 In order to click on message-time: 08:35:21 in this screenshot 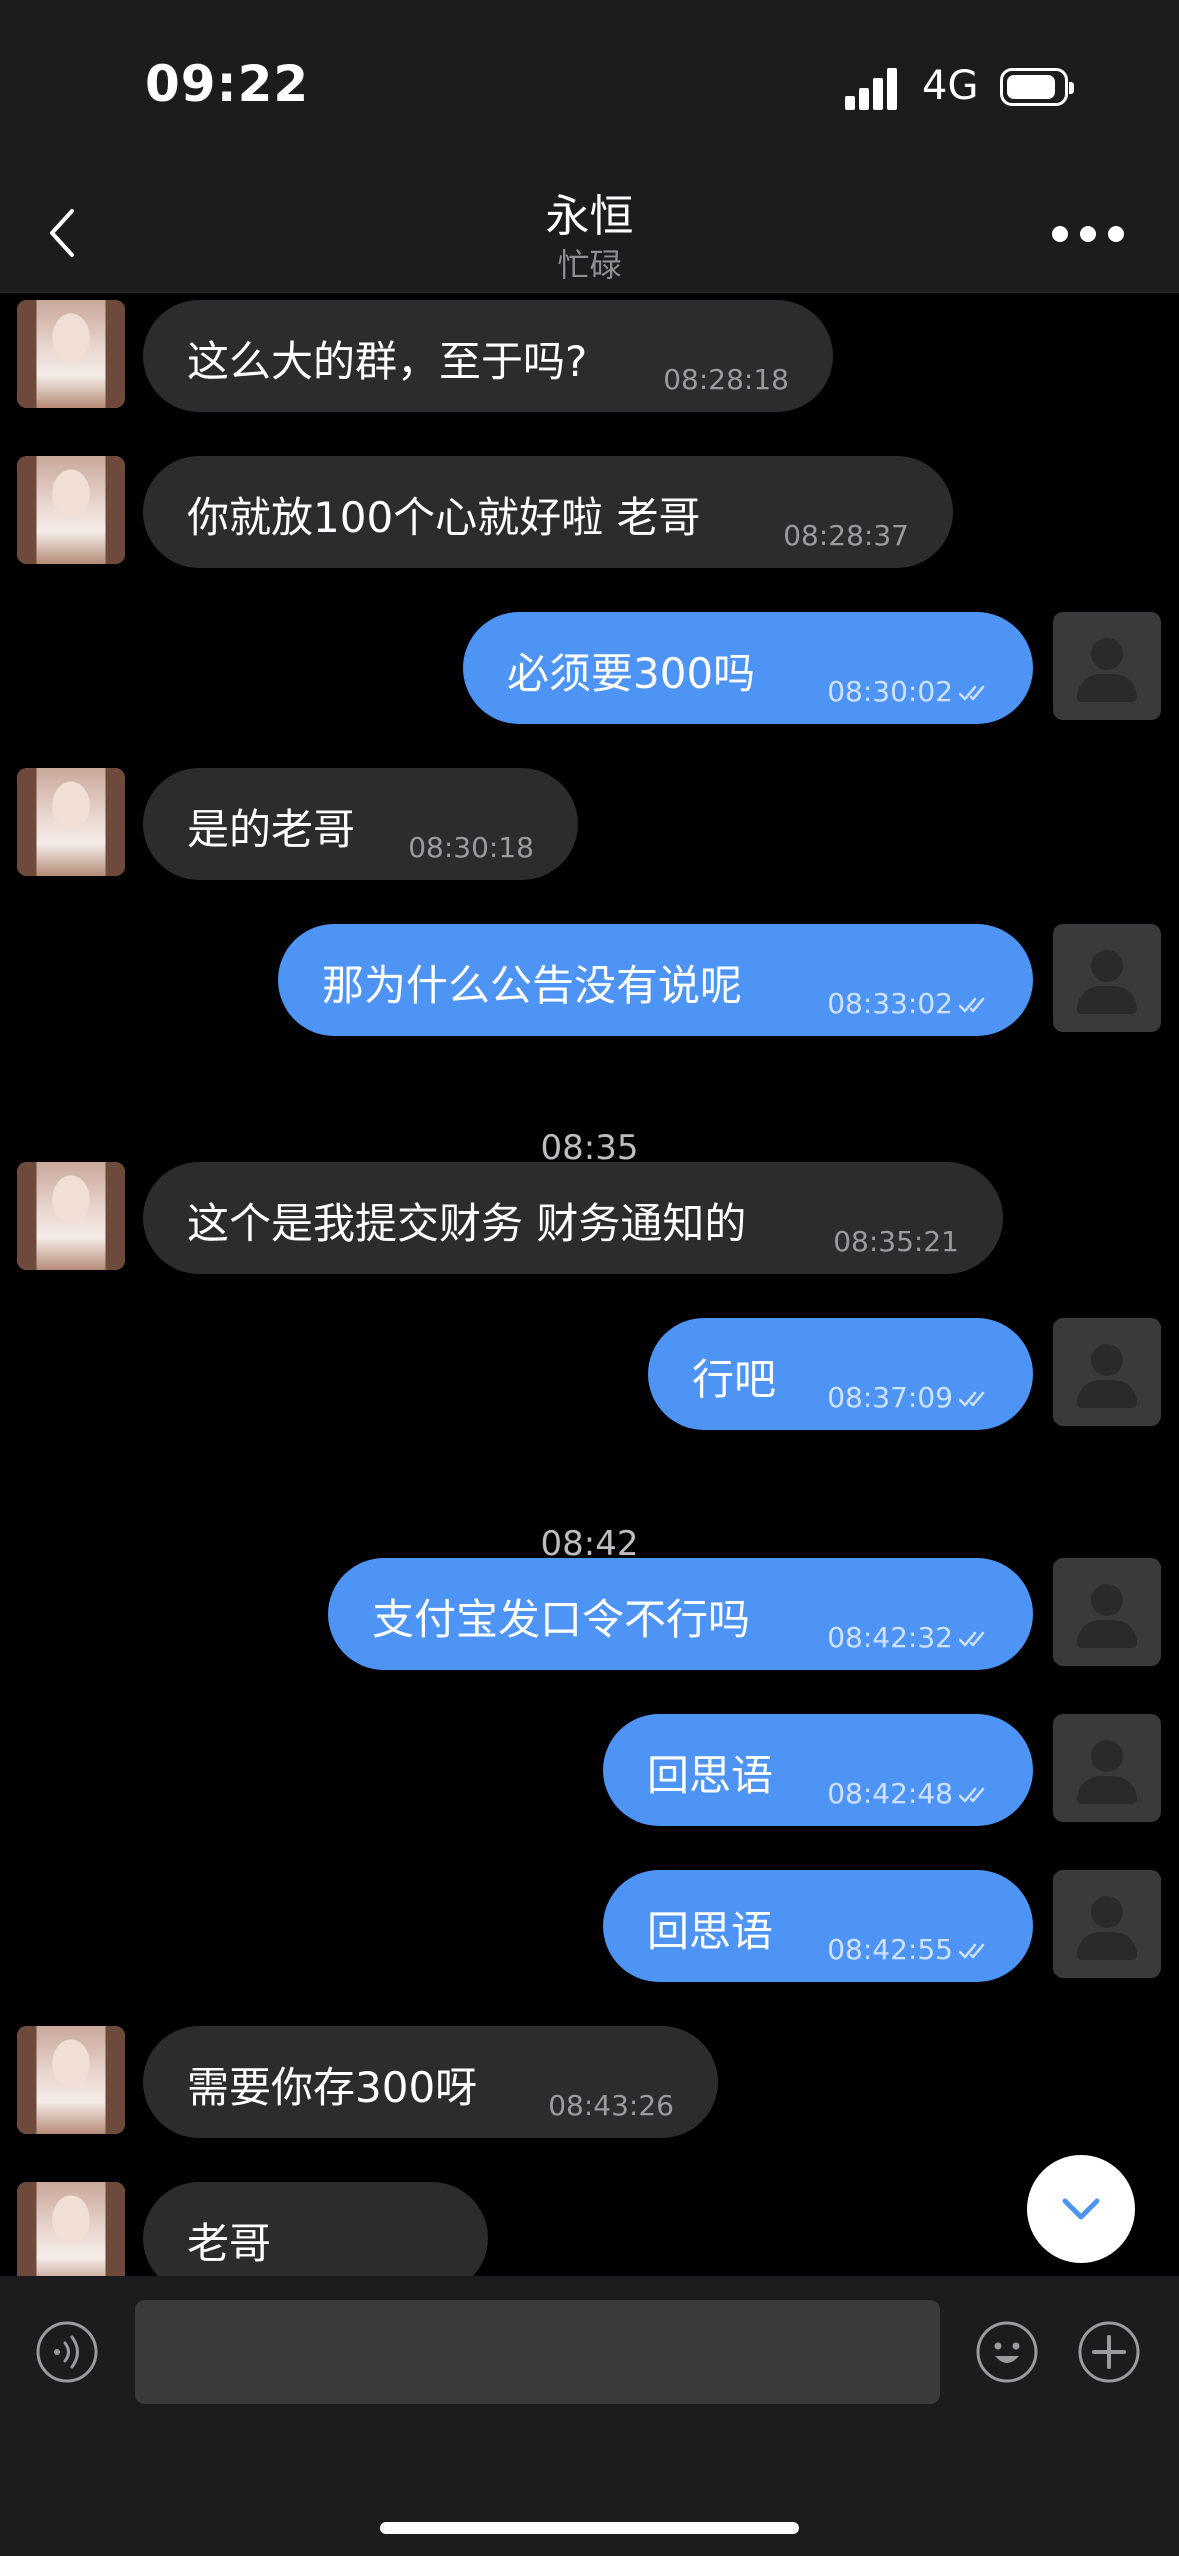, I will do `click(896, 1241)`.